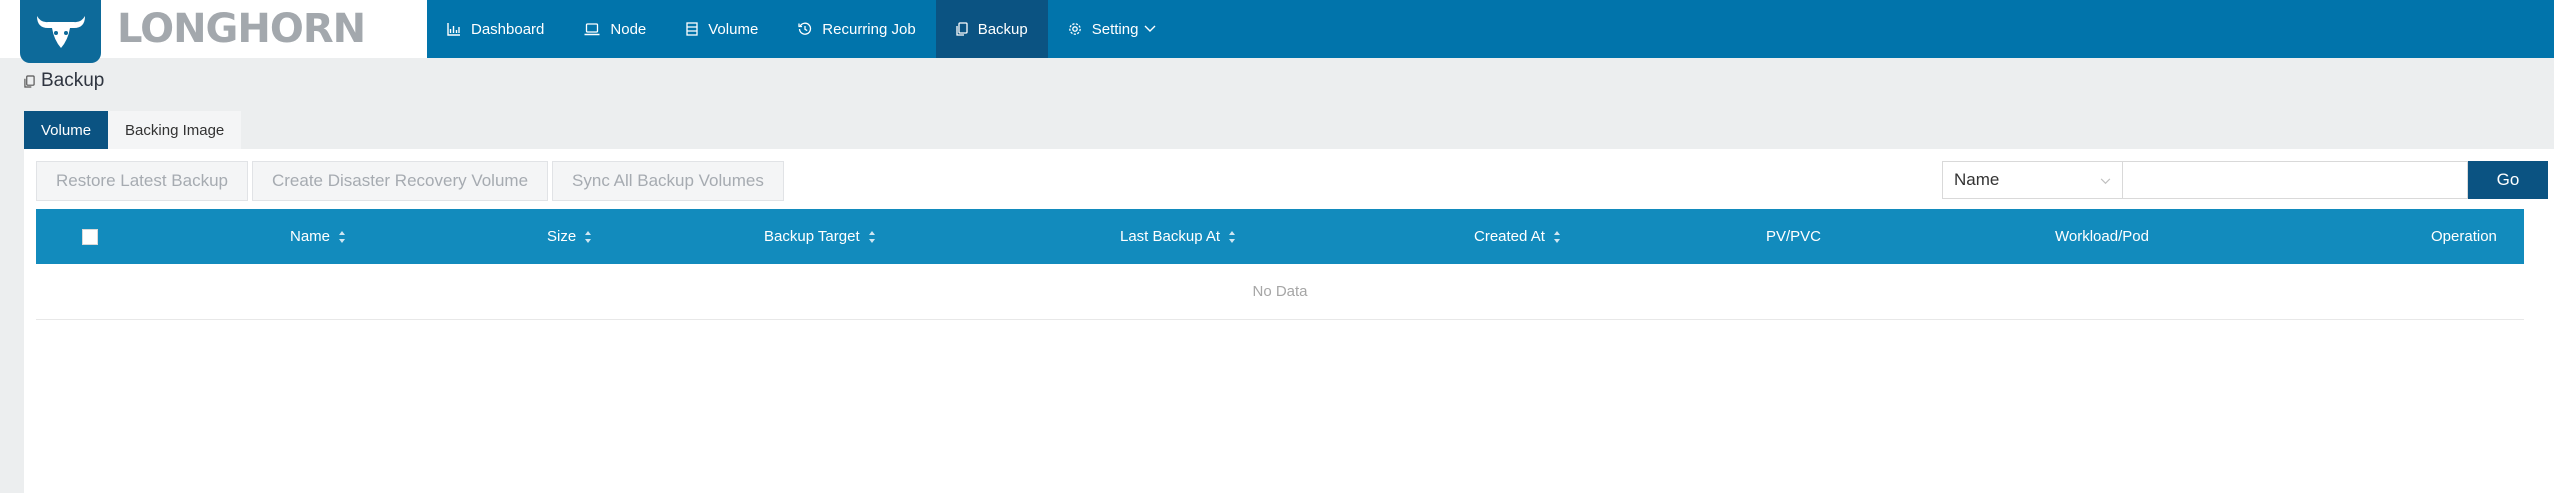  What do you see at coordinates (1115, 29) in the screenshot?
I see `nav-label-setting: Setting` at bounding box center [1115, 29].